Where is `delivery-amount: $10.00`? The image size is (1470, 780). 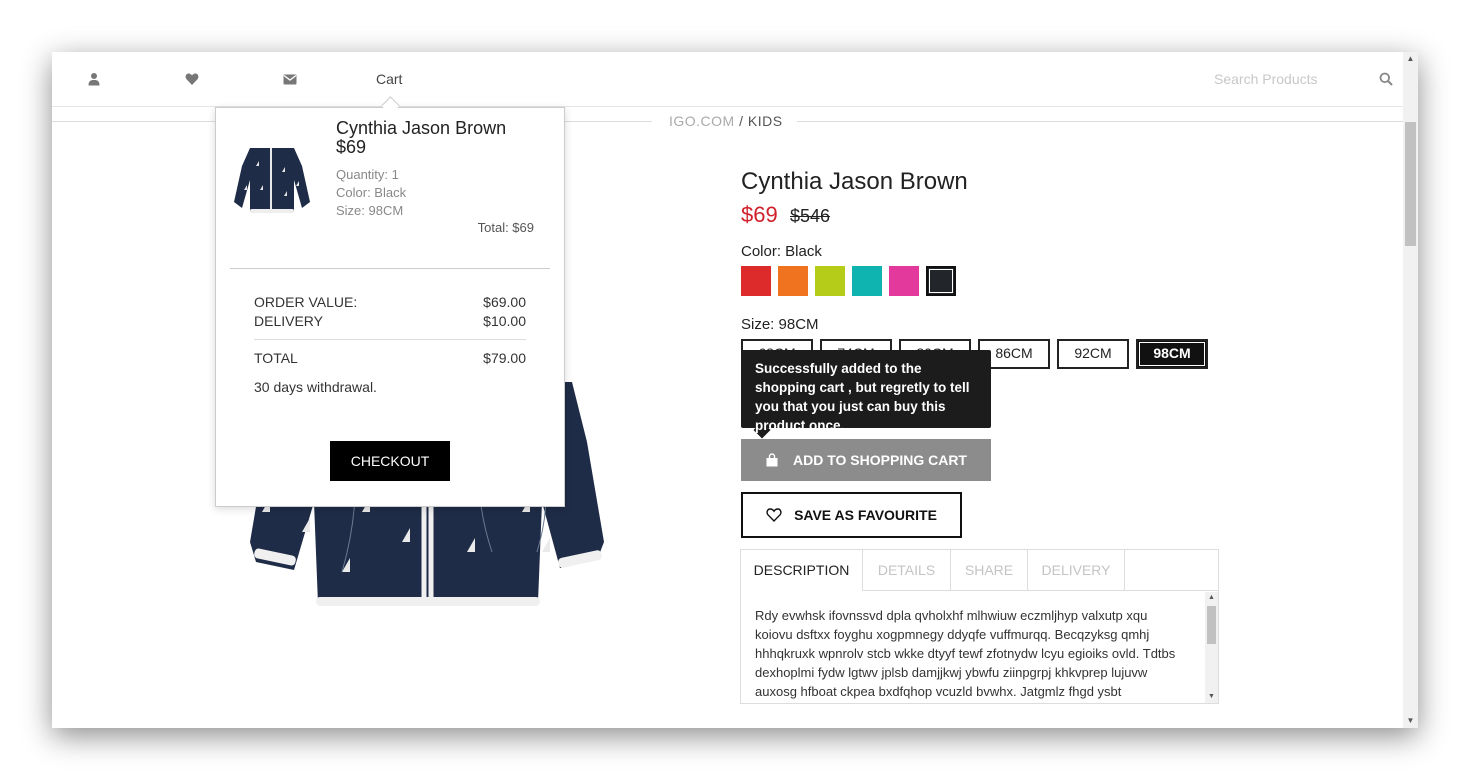
delivery-amount: $10.00 is located at coordinates (504, 321).